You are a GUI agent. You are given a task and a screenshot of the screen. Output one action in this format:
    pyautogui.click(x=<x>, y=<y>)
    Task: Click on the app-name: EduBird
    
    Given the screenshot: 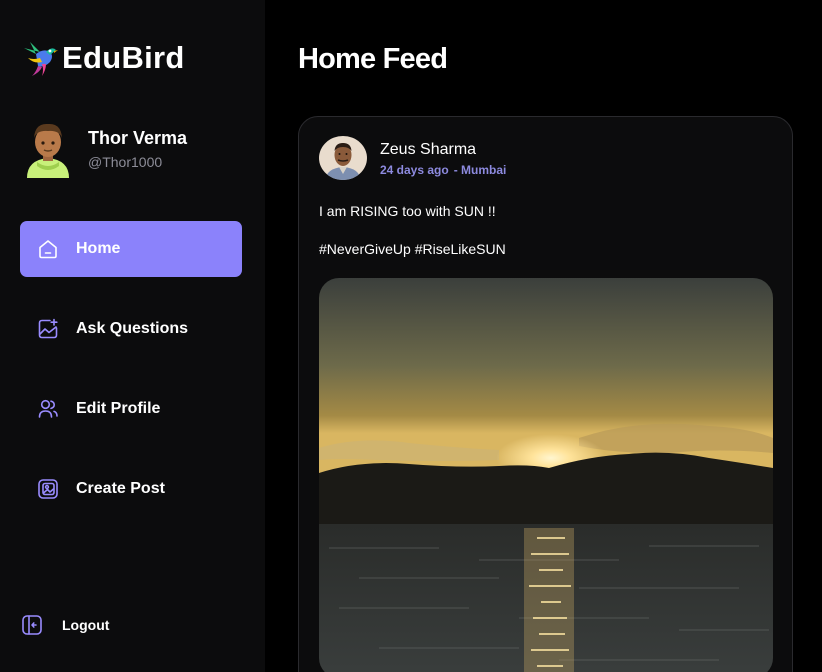 What is the action you would take?
    pyautogui.click(x=123, y=57)
    